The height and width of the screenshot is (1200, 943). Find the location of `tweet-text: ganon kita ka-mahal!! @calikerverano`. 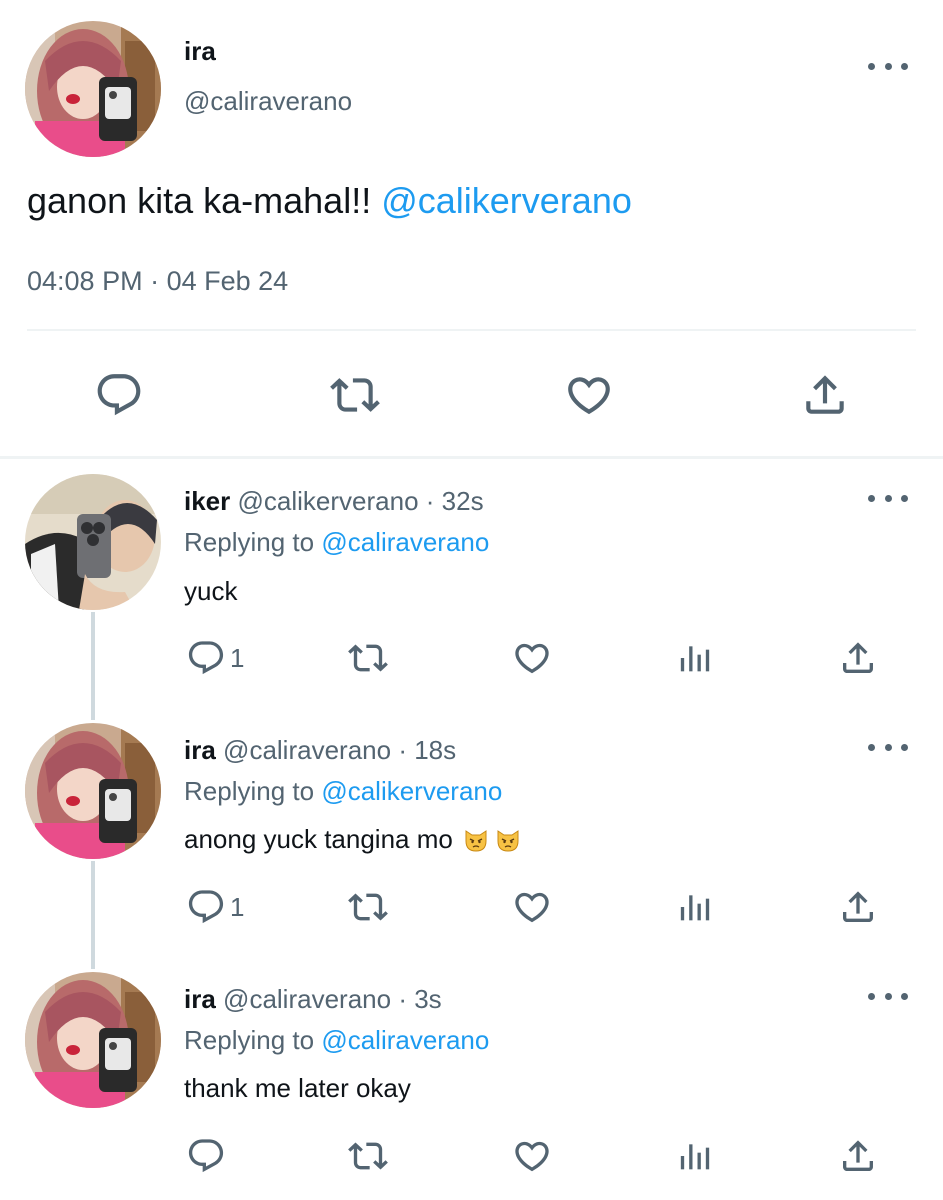

tweet-text: ganon kita ka-mahal!! @calikerverano is located at coordinates (329, 201).